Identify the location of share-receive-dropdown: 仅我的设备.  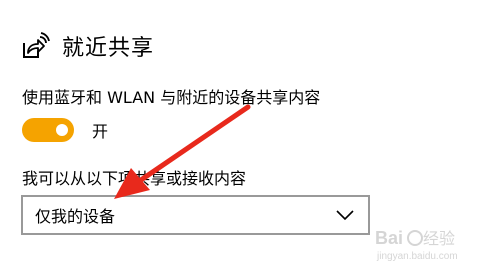
(195, 215).